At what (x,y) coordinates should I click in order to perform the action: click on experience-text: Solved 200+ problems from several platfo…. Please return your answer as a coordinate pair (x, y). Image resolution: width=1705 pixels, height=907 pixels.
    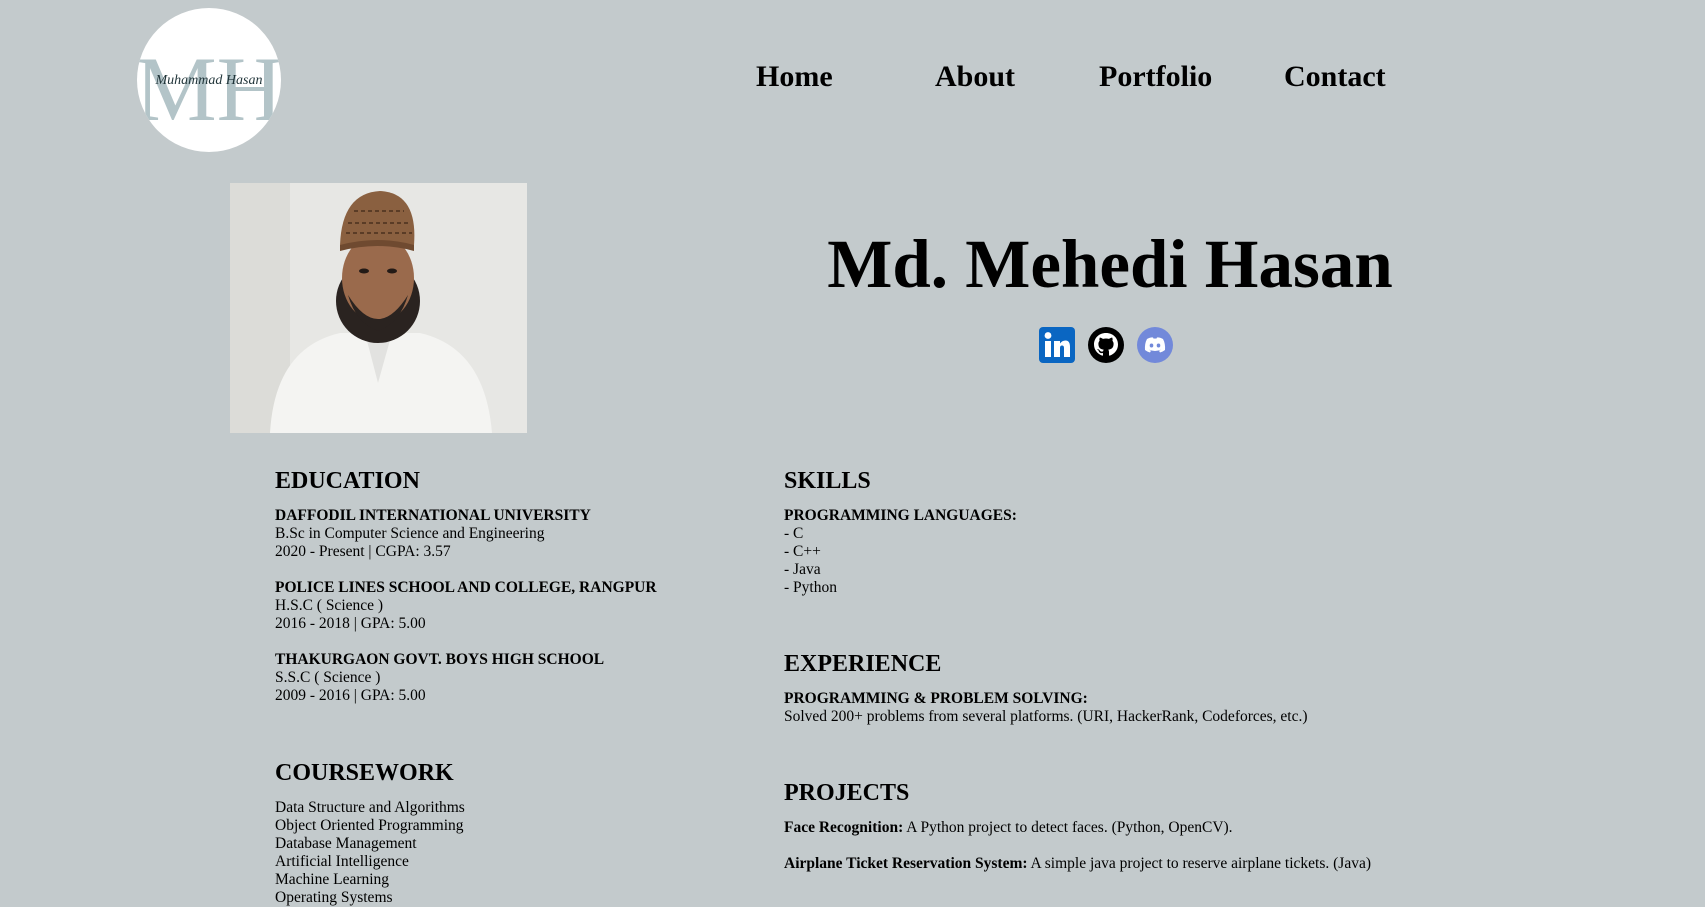
    Looking at the image, I should click on (1046, 716).